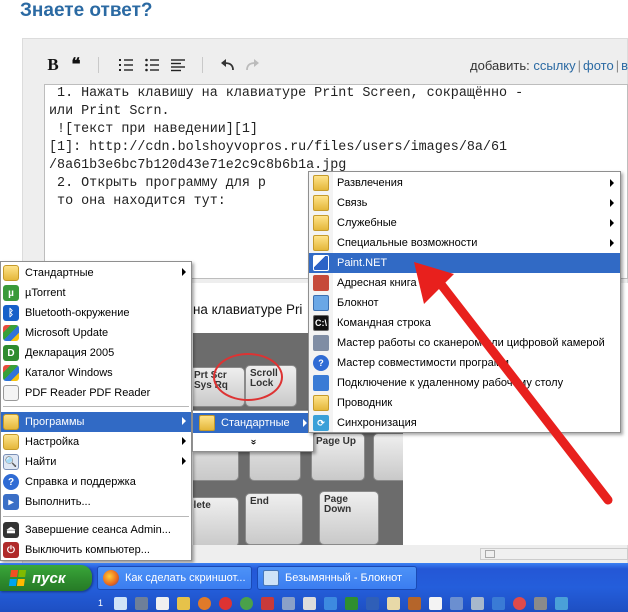 This screenshot has height=612, width=628. Describe the element at coordinates (624, 65) in the screenshot. I see `add-video-link: в` at that location.